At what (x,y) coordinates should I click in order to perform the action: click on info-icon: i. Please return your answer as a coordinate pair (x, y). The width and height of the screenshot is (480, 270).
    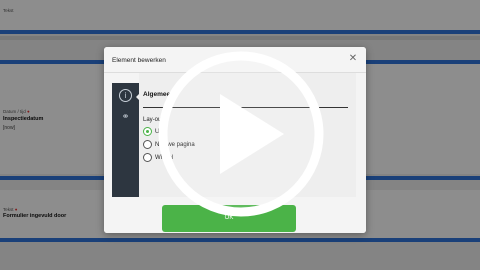
    Looking at the image, I should click on (129, 95).